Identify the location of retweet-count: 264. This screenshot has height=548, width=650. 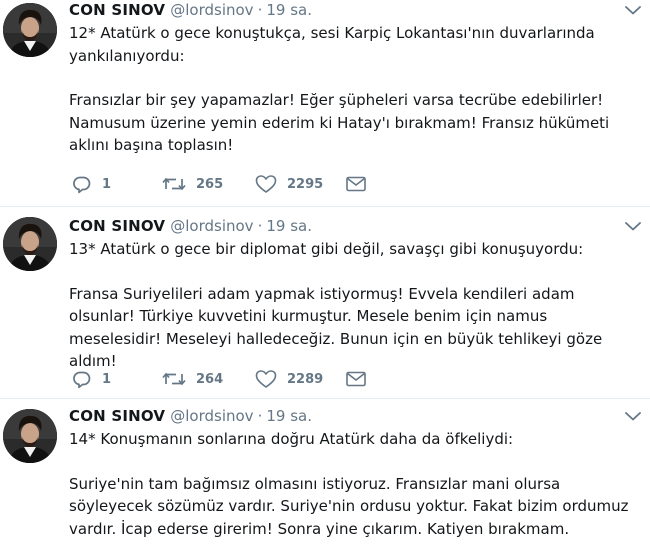
(210, 379).